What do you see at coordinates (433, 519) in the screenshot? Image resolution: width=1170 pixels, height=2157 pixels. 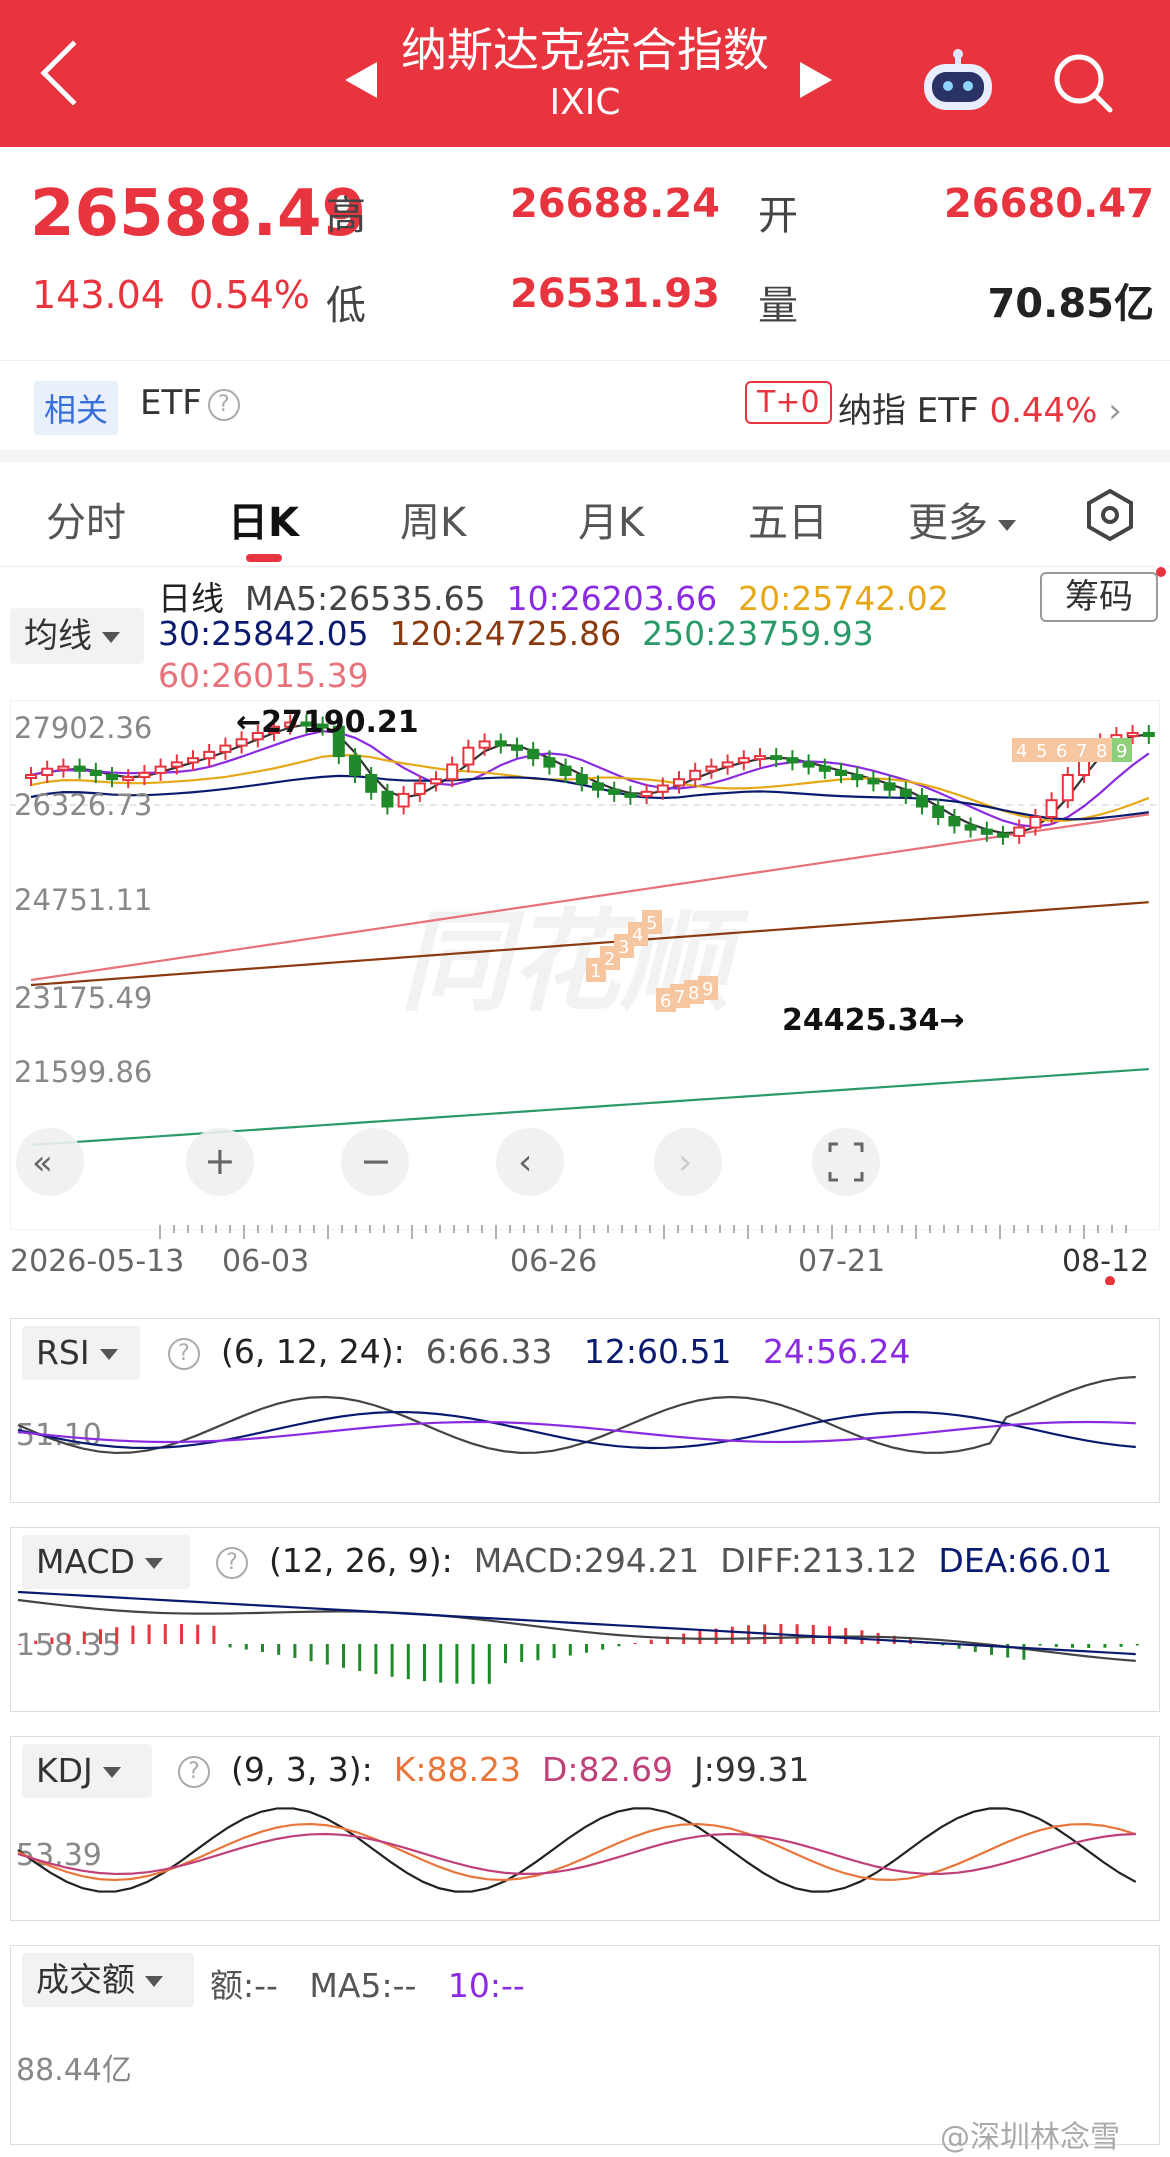 I see `tab-weekly-k: 周K` at bounding box center [433, 519].